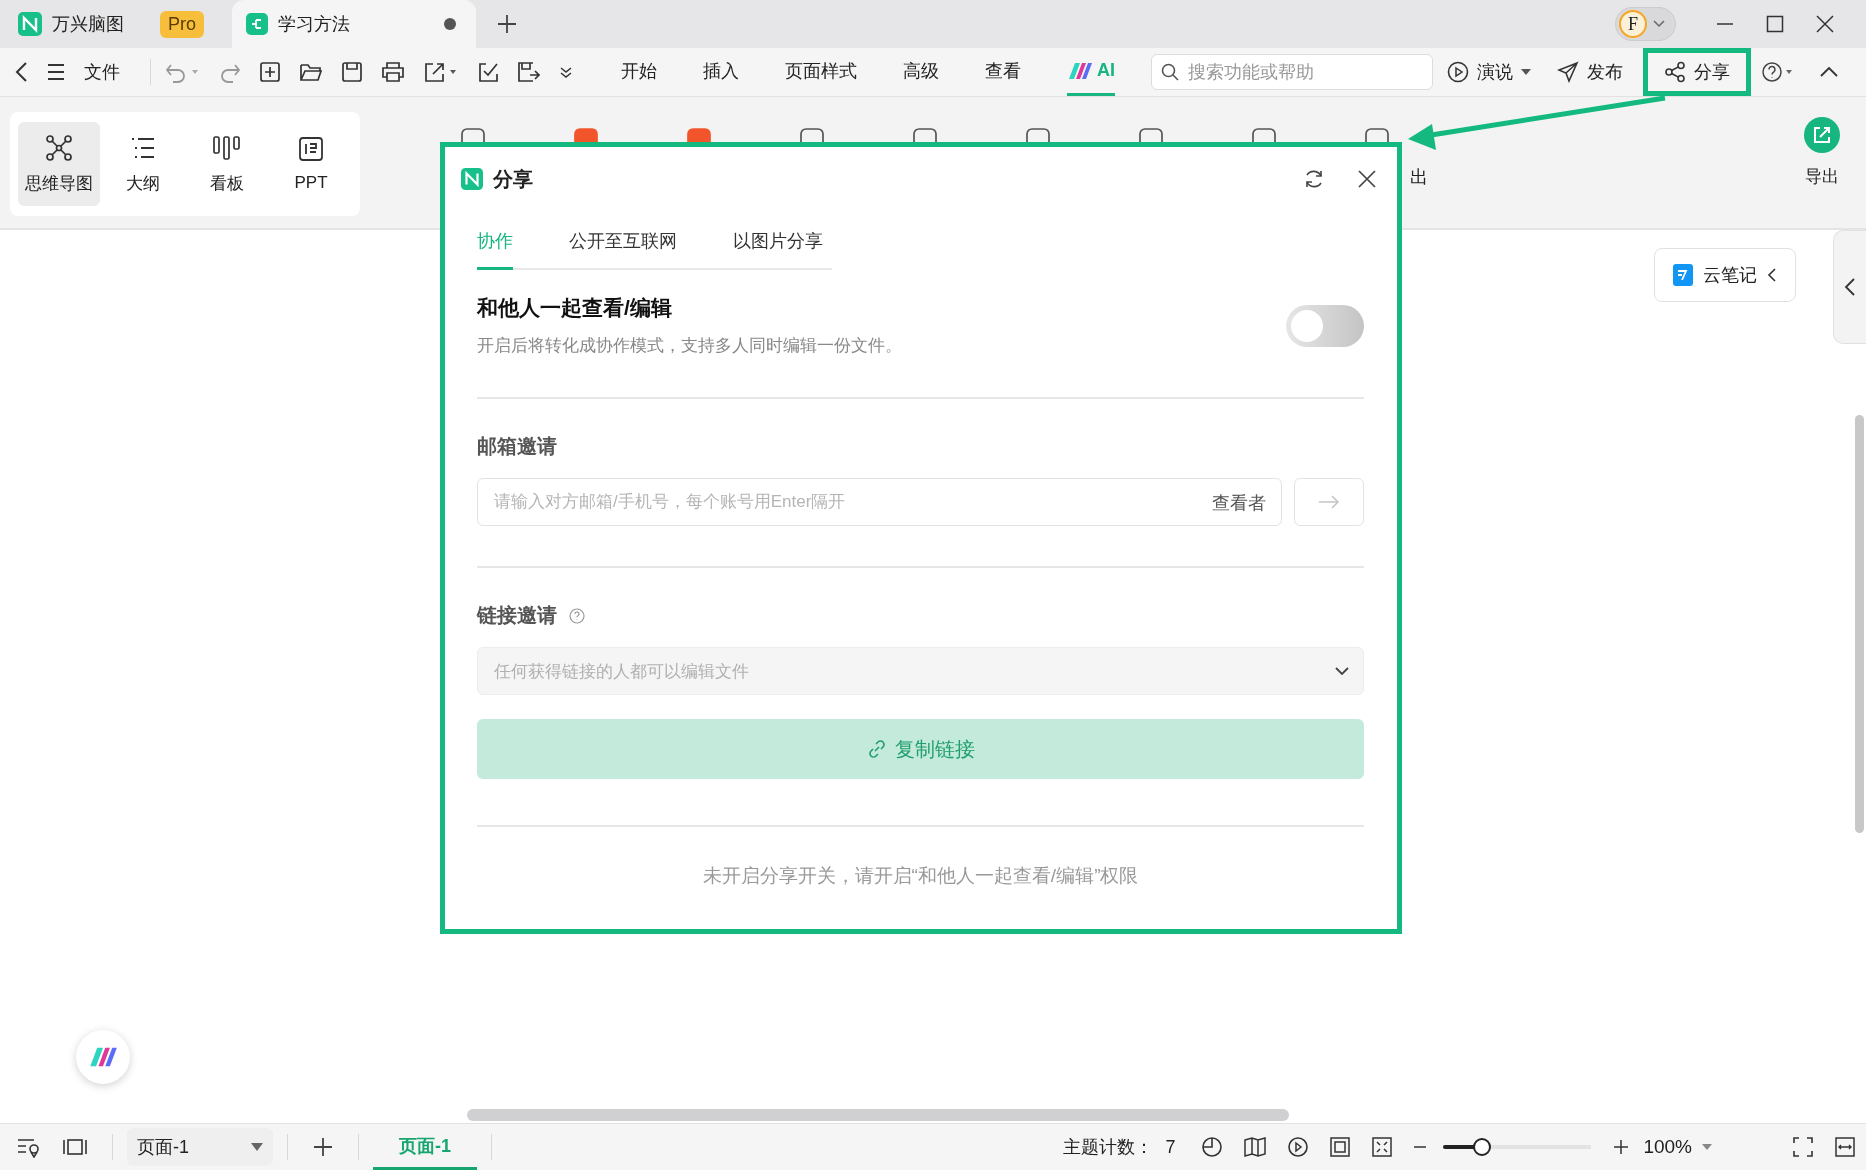 The image size is (1866, 1170). What do you see at coordinates (1170, 1147) in the screenshot?
I see `topic-count: 7` at bounding box center [1170, 1147].